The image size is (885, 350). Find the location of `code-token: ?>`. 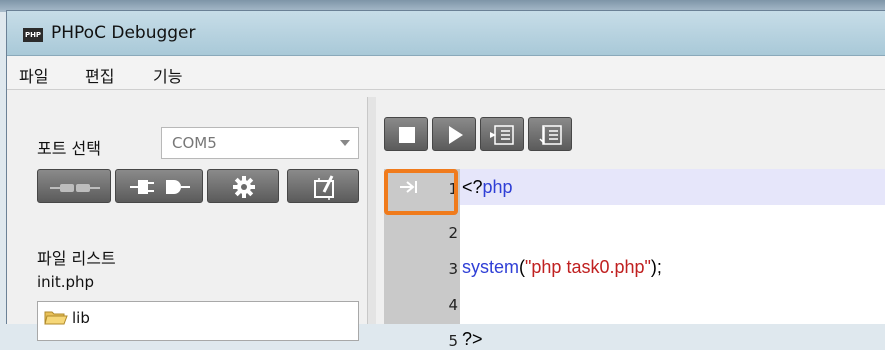

code-token: ?> is located at coordinates (472, 339).